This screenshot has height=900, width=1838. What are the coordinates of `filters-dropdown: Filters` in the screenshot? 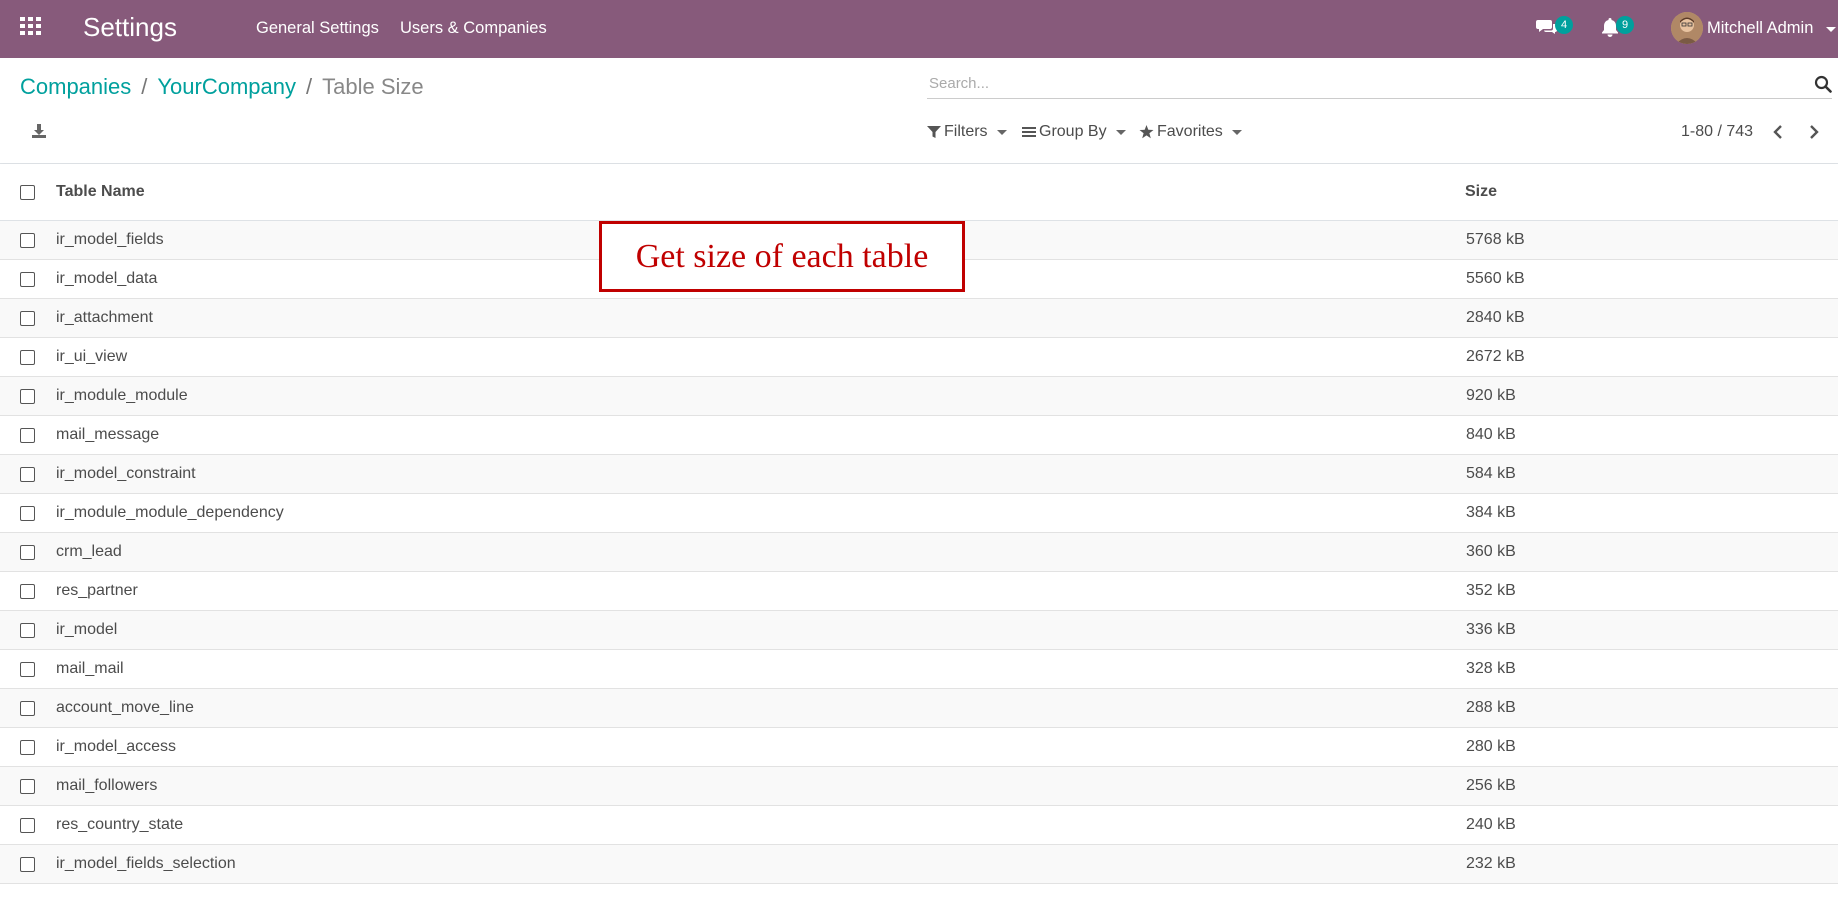 It's located at (967, 132).